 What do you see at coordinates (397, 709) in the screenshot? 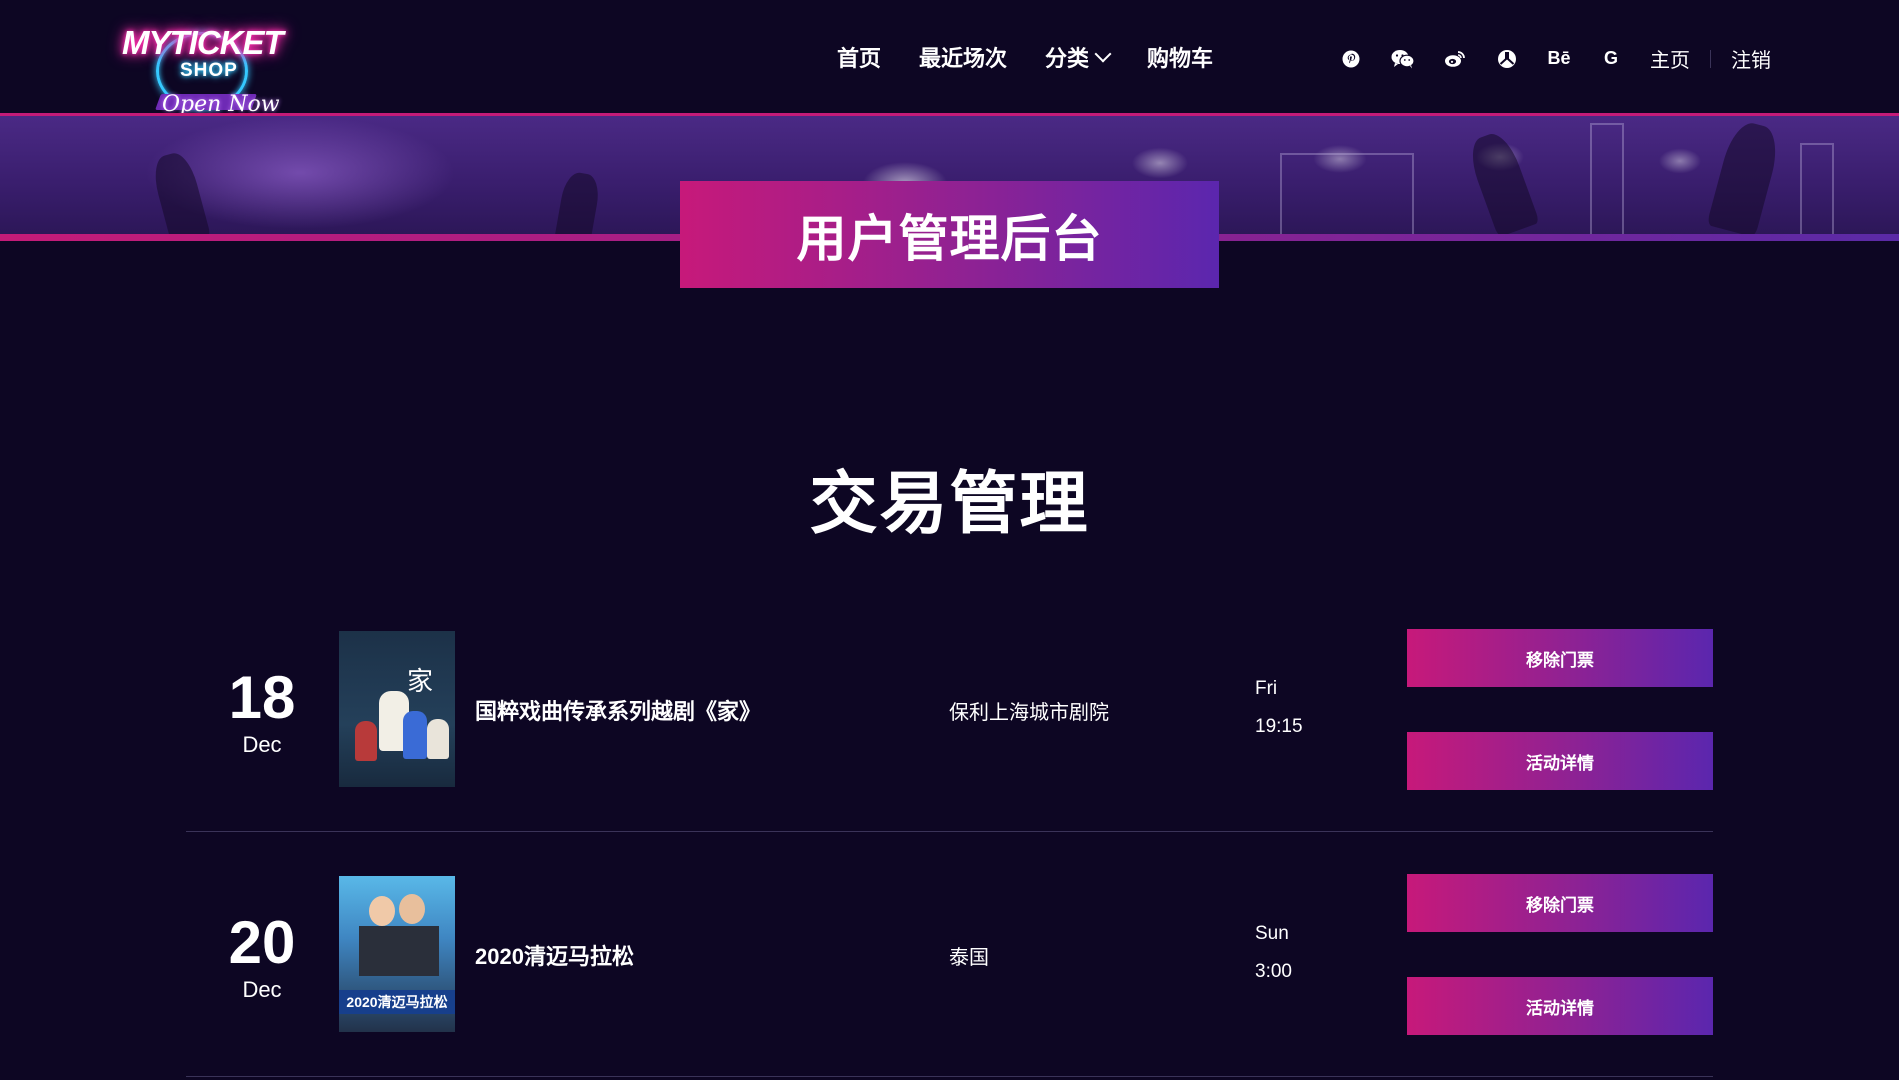
I see `event-thumbnail: 家` at bounding box center [397, 709].